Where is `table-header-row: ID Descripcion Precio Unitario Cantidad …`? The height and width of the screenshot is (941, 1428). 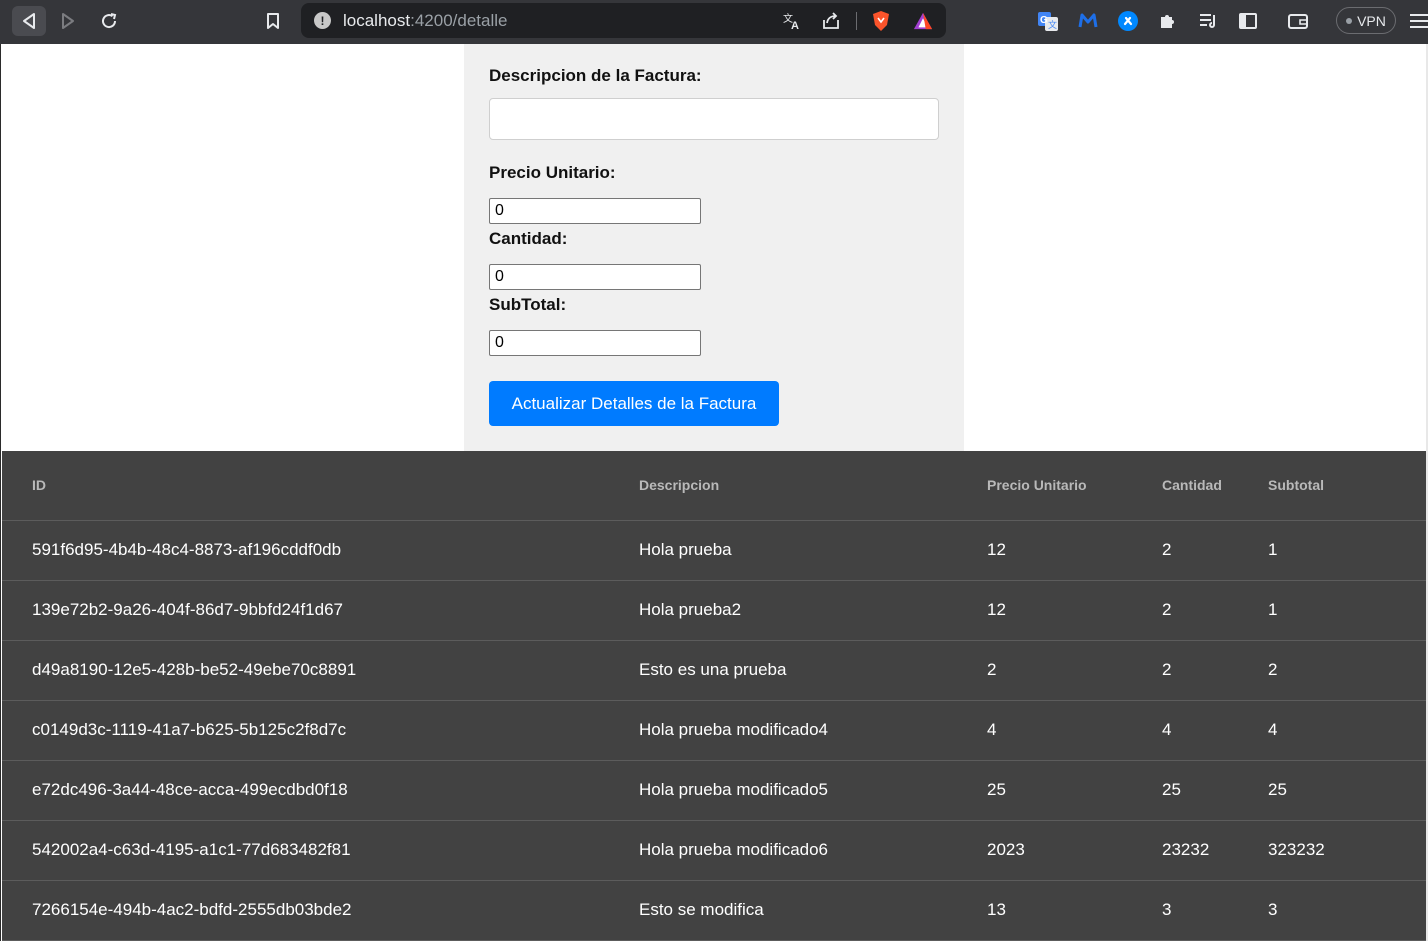
table-header-row: ID Descripcion Precio Unitario Cantidad … is located at coordinates (714, 486).